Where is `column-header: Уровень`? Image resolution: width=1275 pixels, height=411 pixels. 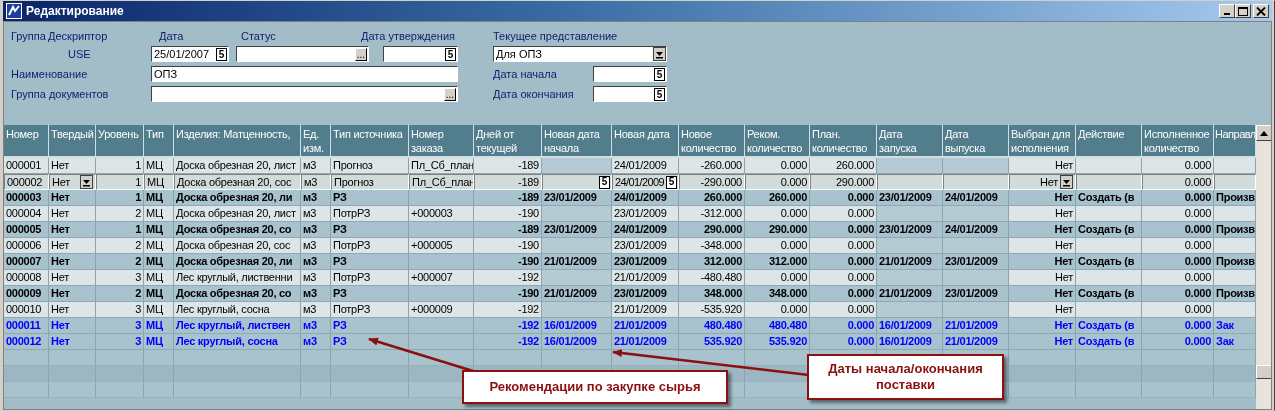 column-header: Уровень is located at coordinates (120, 141).